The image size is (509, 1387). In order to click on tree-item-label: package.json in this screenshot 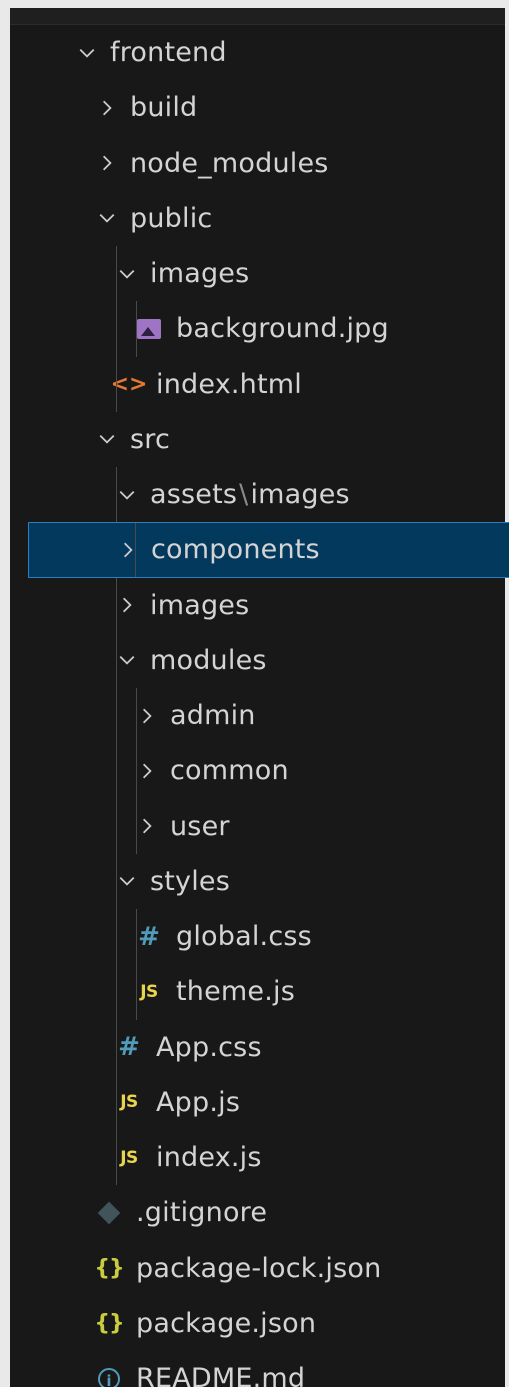, I will do `click(226, 1323)`.